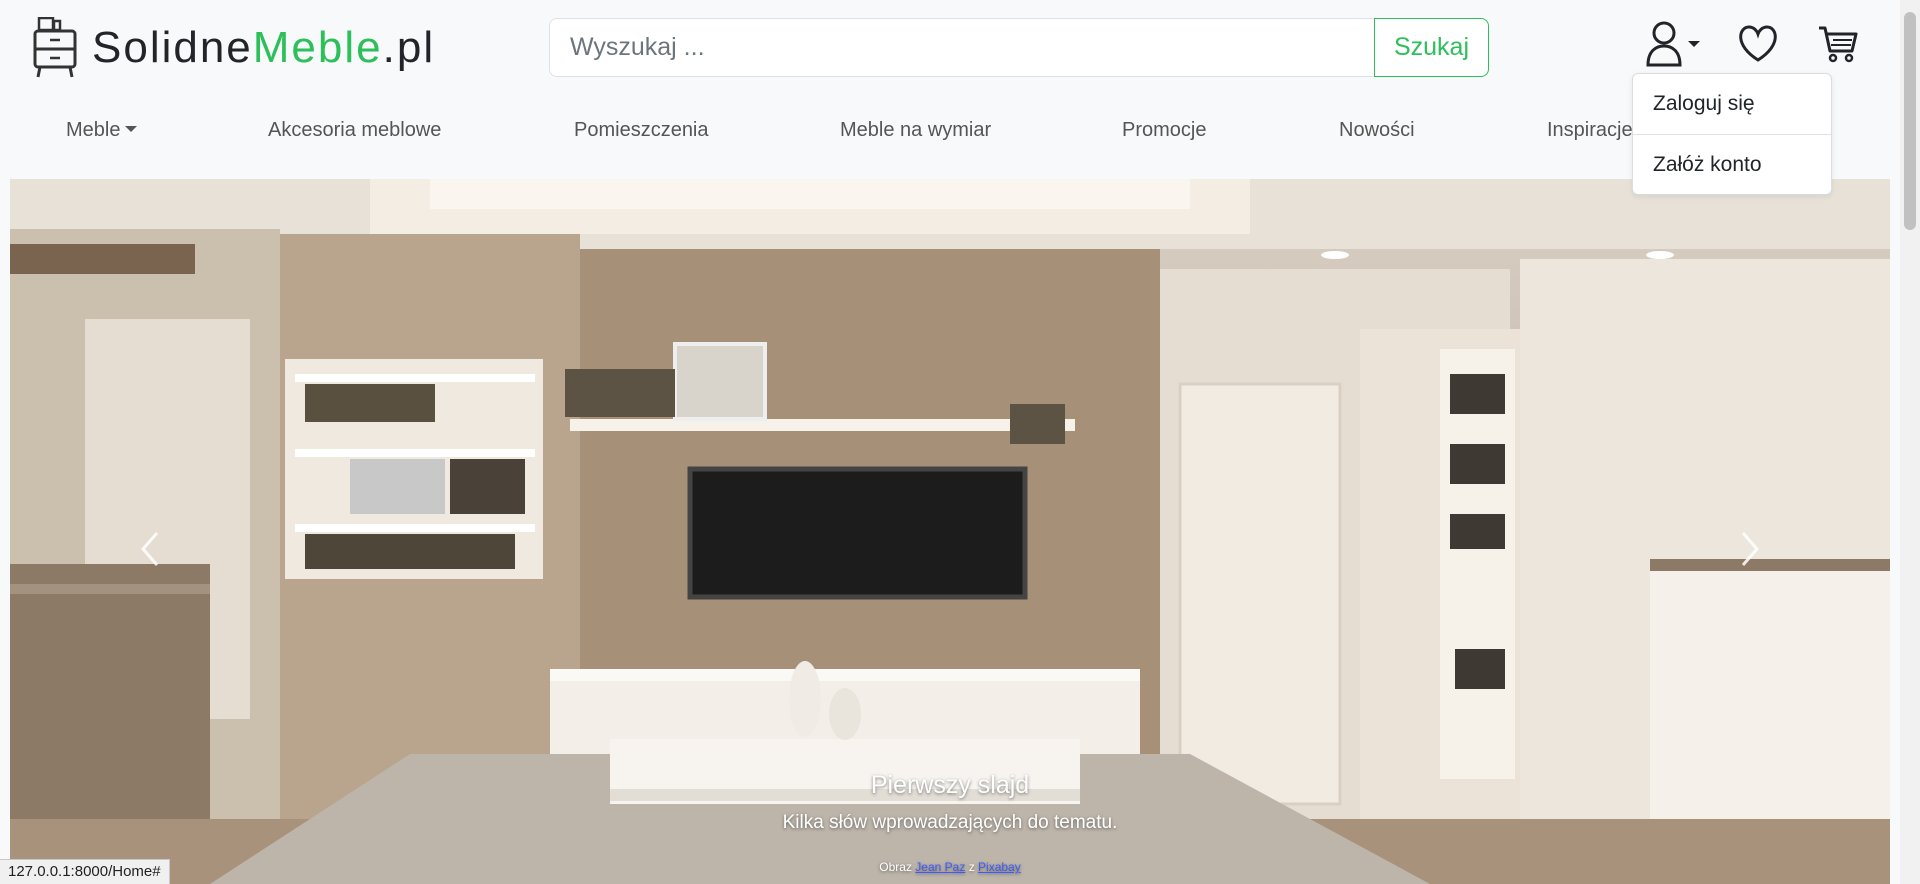 Image resolution: width=1920 pixels, height=884 pixels. I want to click on heart-icon, so click(1758, 43).